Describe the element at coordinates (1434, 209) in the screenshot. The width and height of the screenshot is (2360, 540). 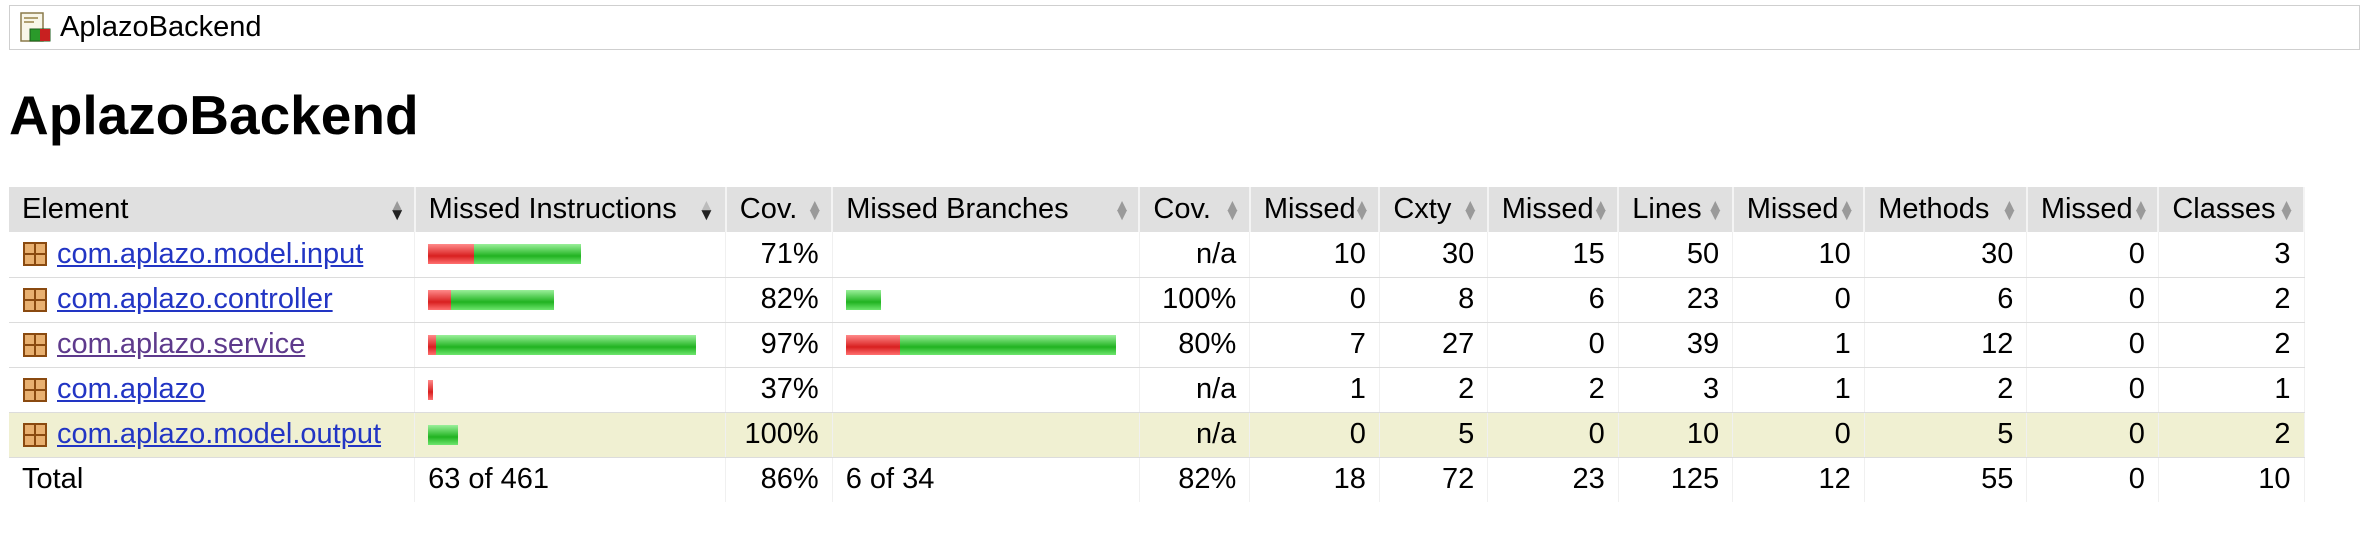
I see `header-cxty: Cxty ▲ ▼` at that location.